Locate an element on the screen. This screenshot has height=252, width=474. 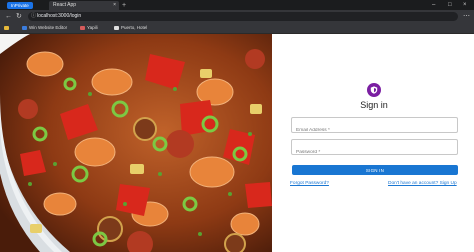
close-tab-icon: × is located at coordinates (114, 5).